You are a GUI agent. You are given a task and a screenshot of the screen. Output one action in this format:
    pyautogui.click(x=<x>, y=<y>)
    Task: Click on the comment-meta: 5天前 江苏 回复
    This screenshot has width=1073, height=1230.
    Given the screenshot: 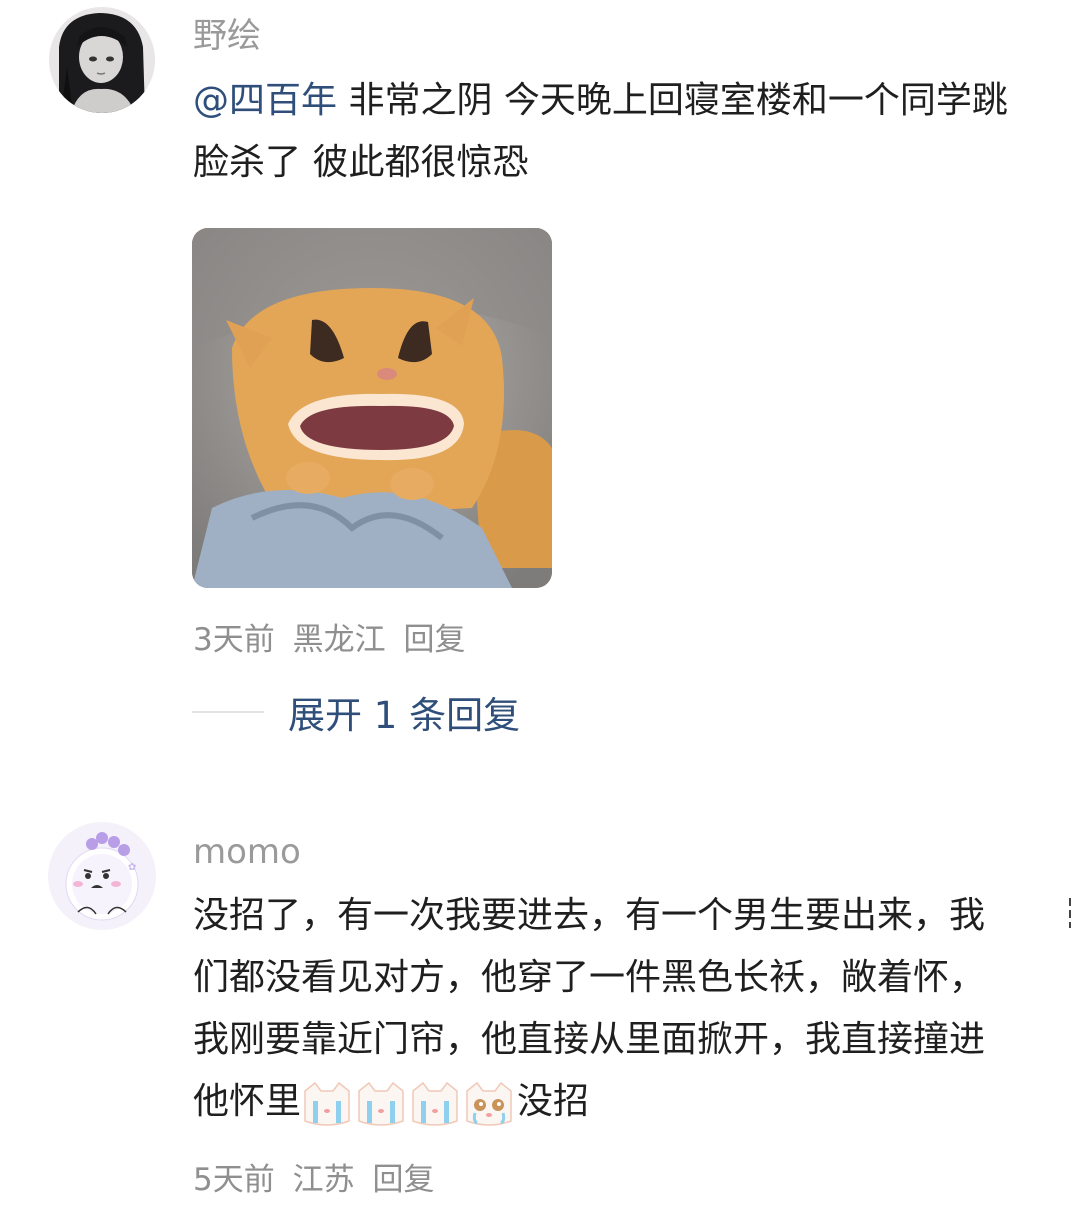 What is the action you would take?
    pyautogui.click(x=317, y=1180)
    